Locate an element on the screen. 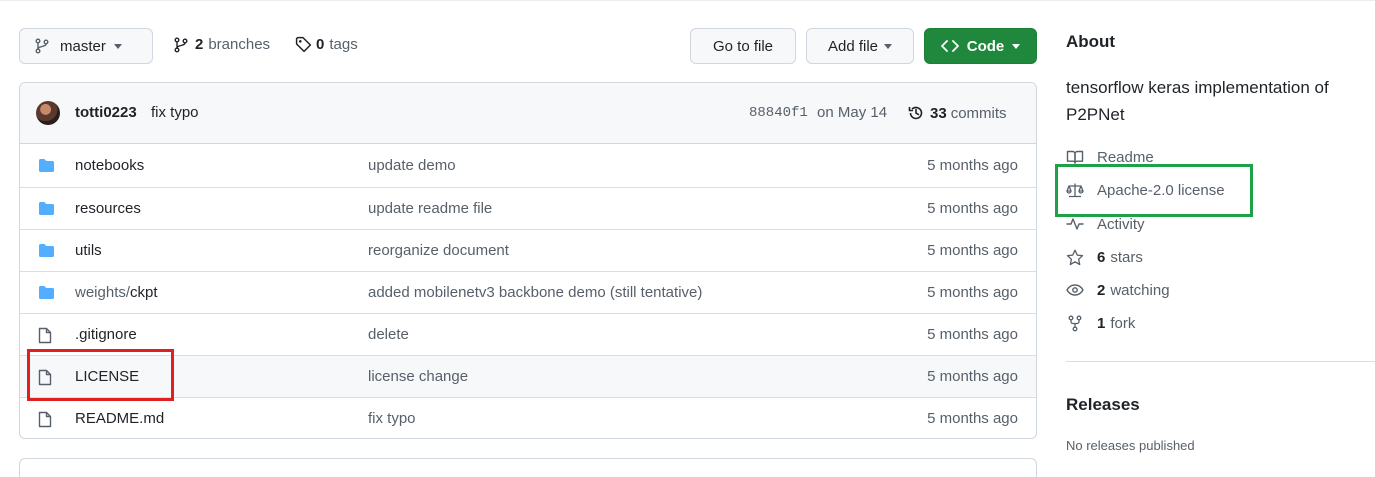  branch-select-button: master is located at coordinates (86, 46).